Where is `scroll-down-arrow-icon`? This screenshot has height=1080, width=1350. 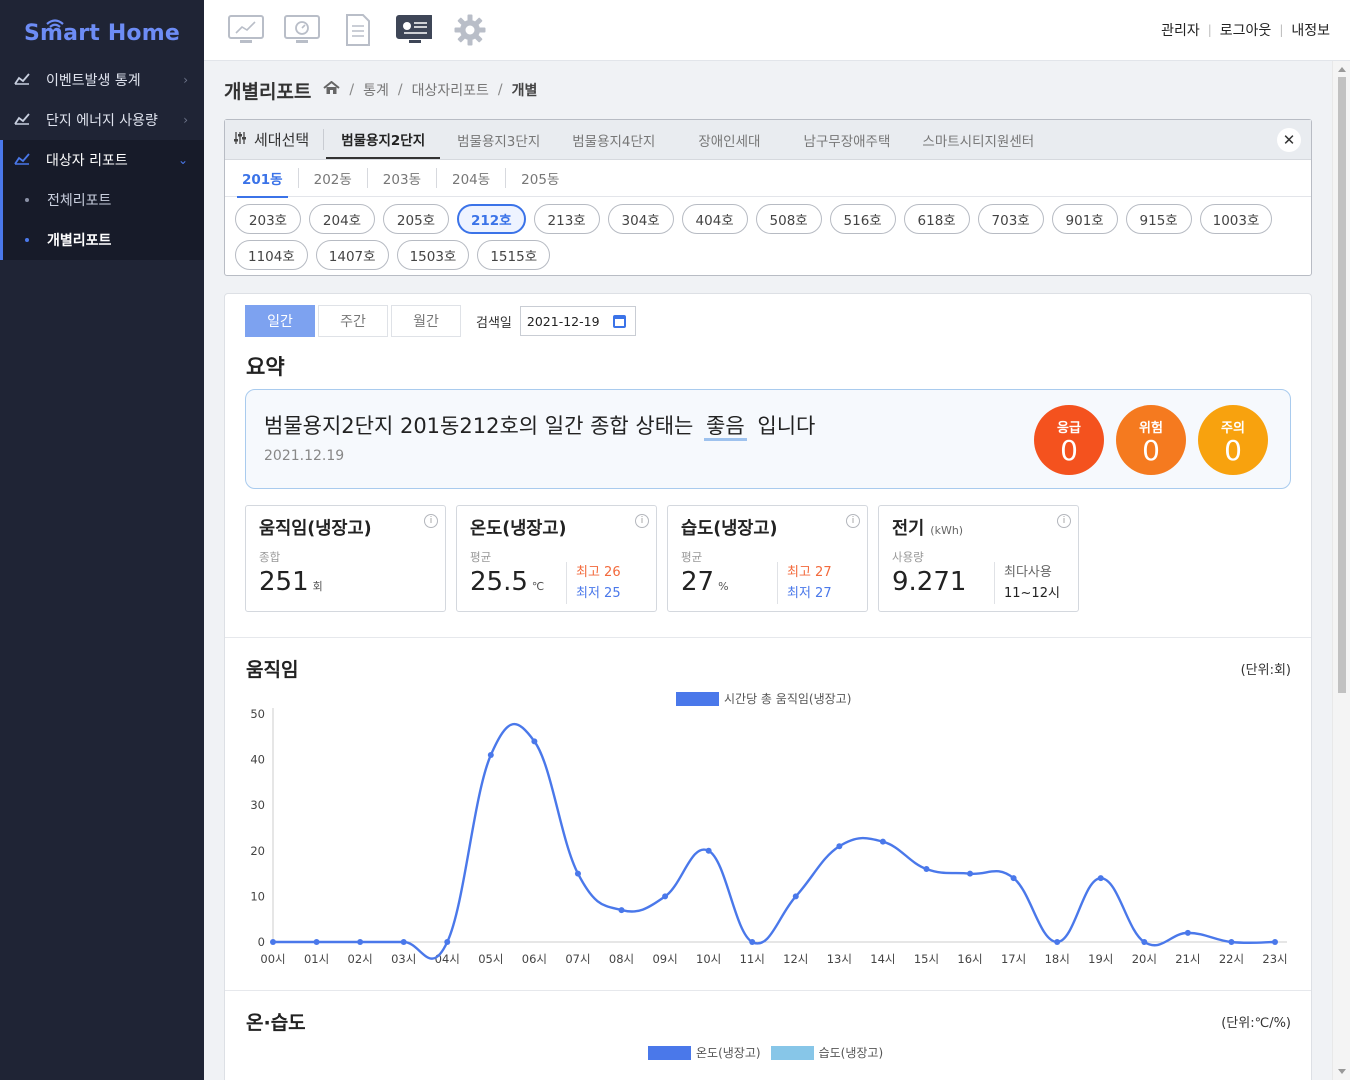 scroll-down-arrow-icon is located at coordinates (1342, 1071).